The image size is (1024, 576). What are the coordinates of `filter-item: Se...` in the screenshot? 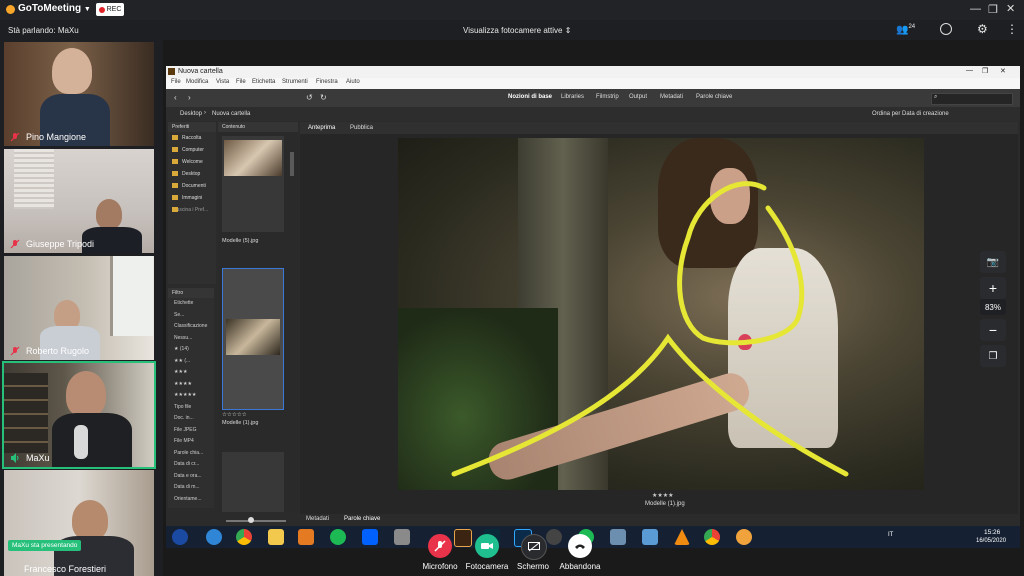 It's located at (191, 316).